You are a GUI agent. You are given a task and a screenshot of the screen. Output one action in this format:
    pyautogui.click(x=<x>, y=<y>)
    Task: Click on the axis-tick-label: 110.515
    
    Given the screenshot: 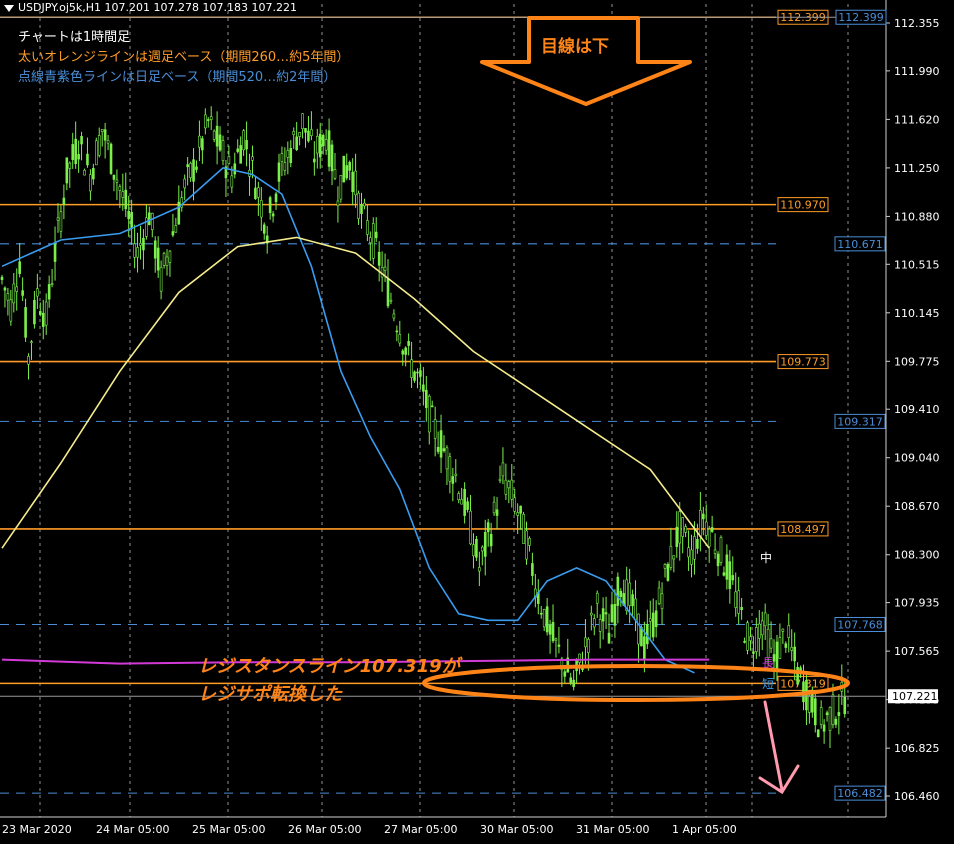 What is the action you would take?
    pyautogui.click(x=917, y=264)
    